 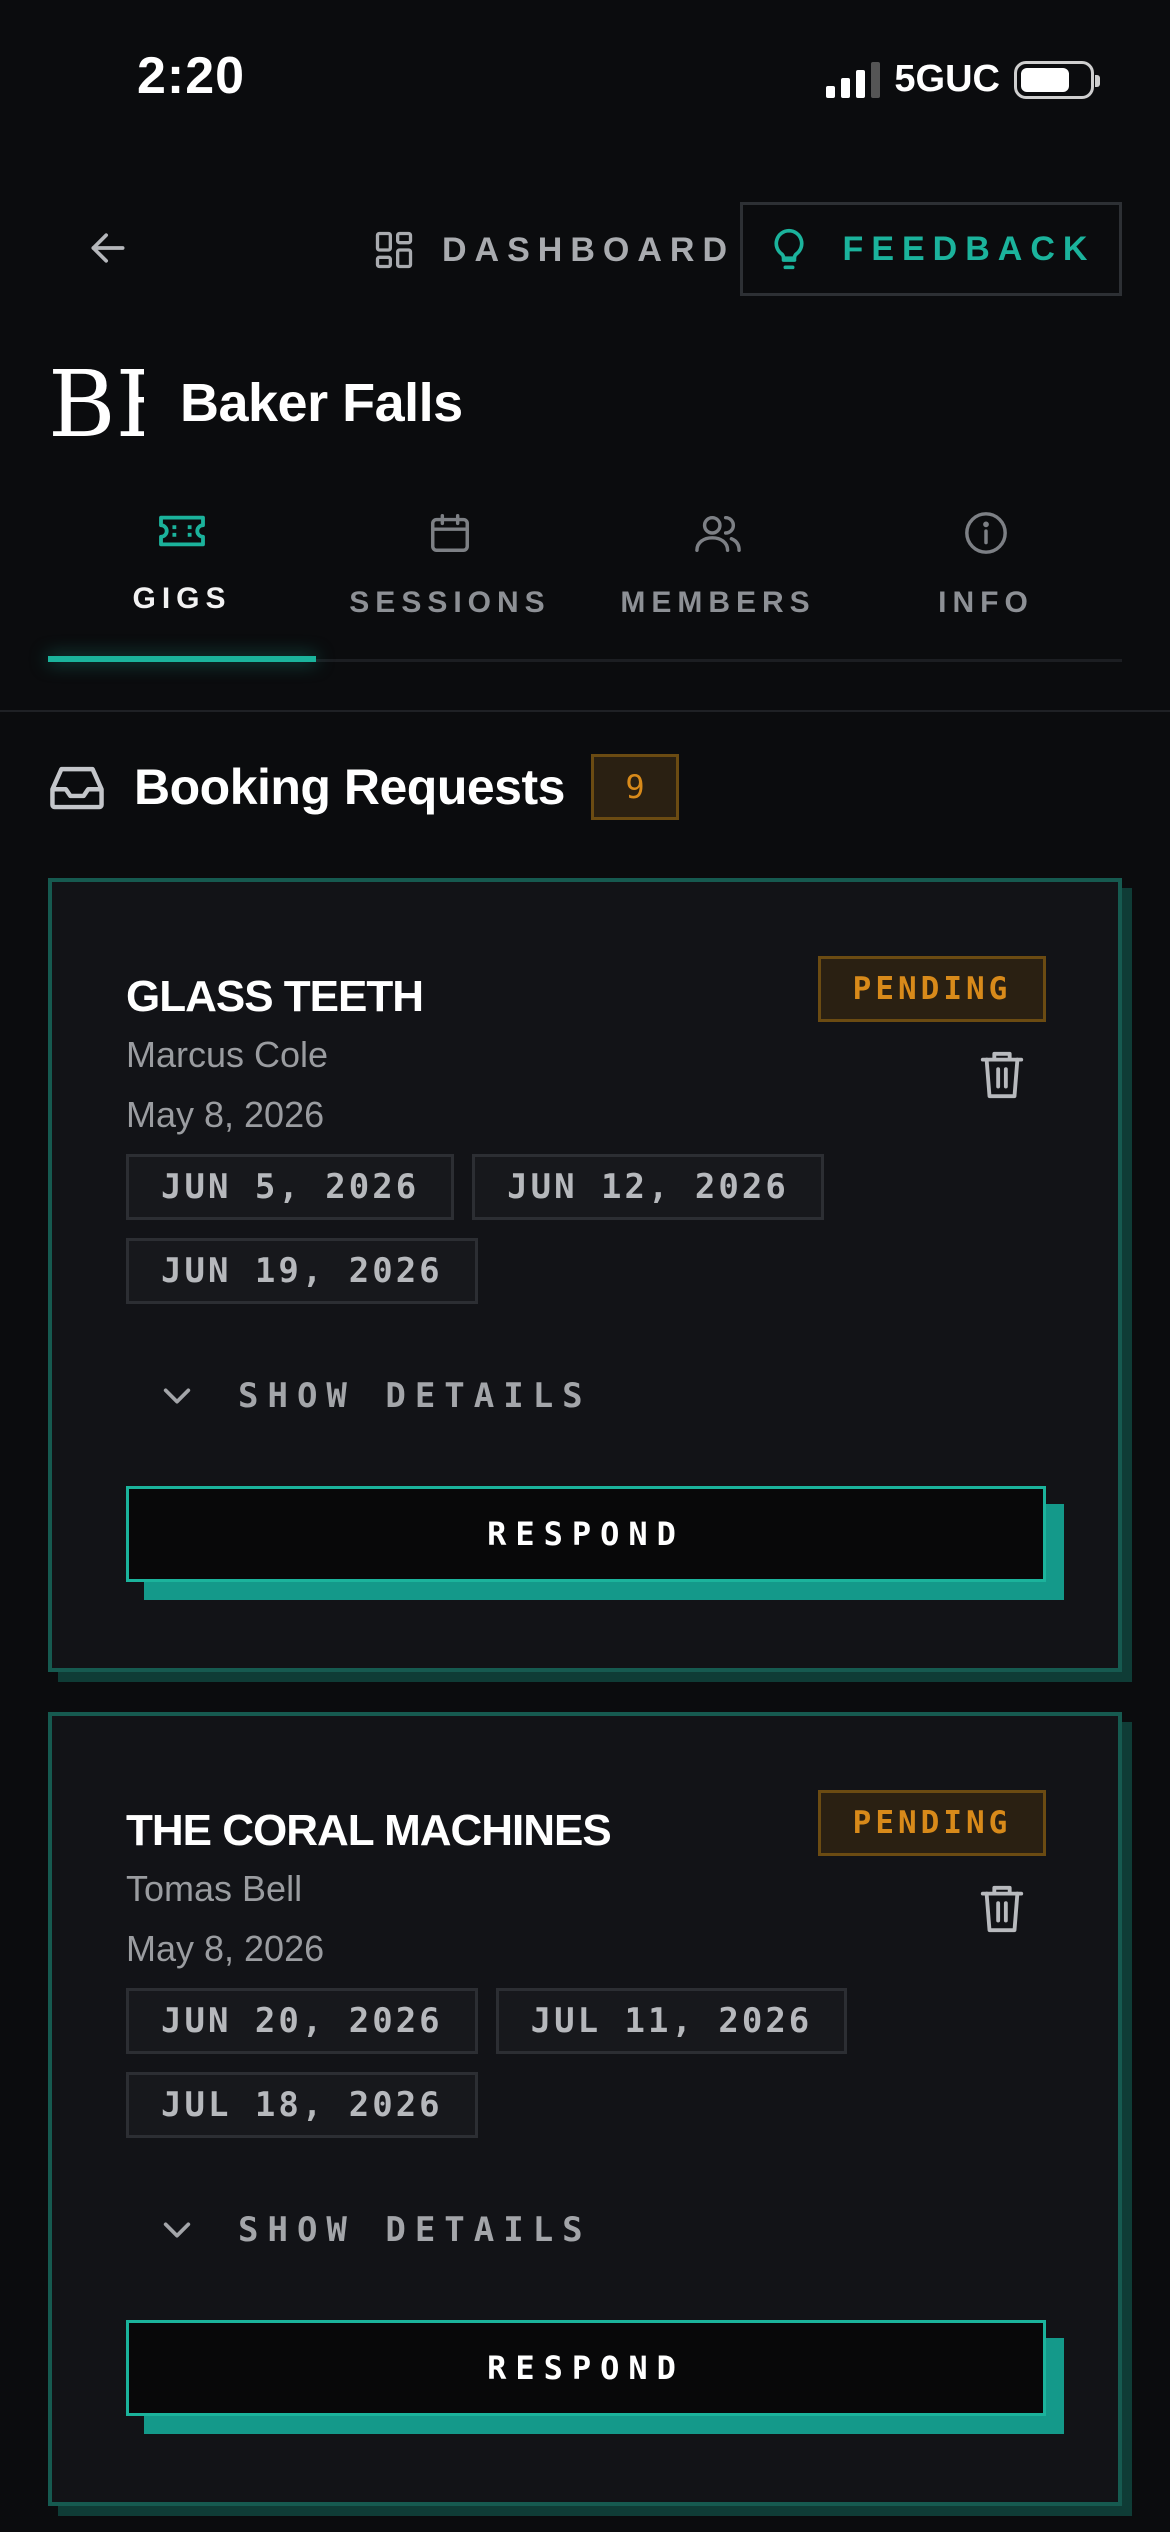 I want to click on tab-gigs: GIGS, so click(x=182, y=581).